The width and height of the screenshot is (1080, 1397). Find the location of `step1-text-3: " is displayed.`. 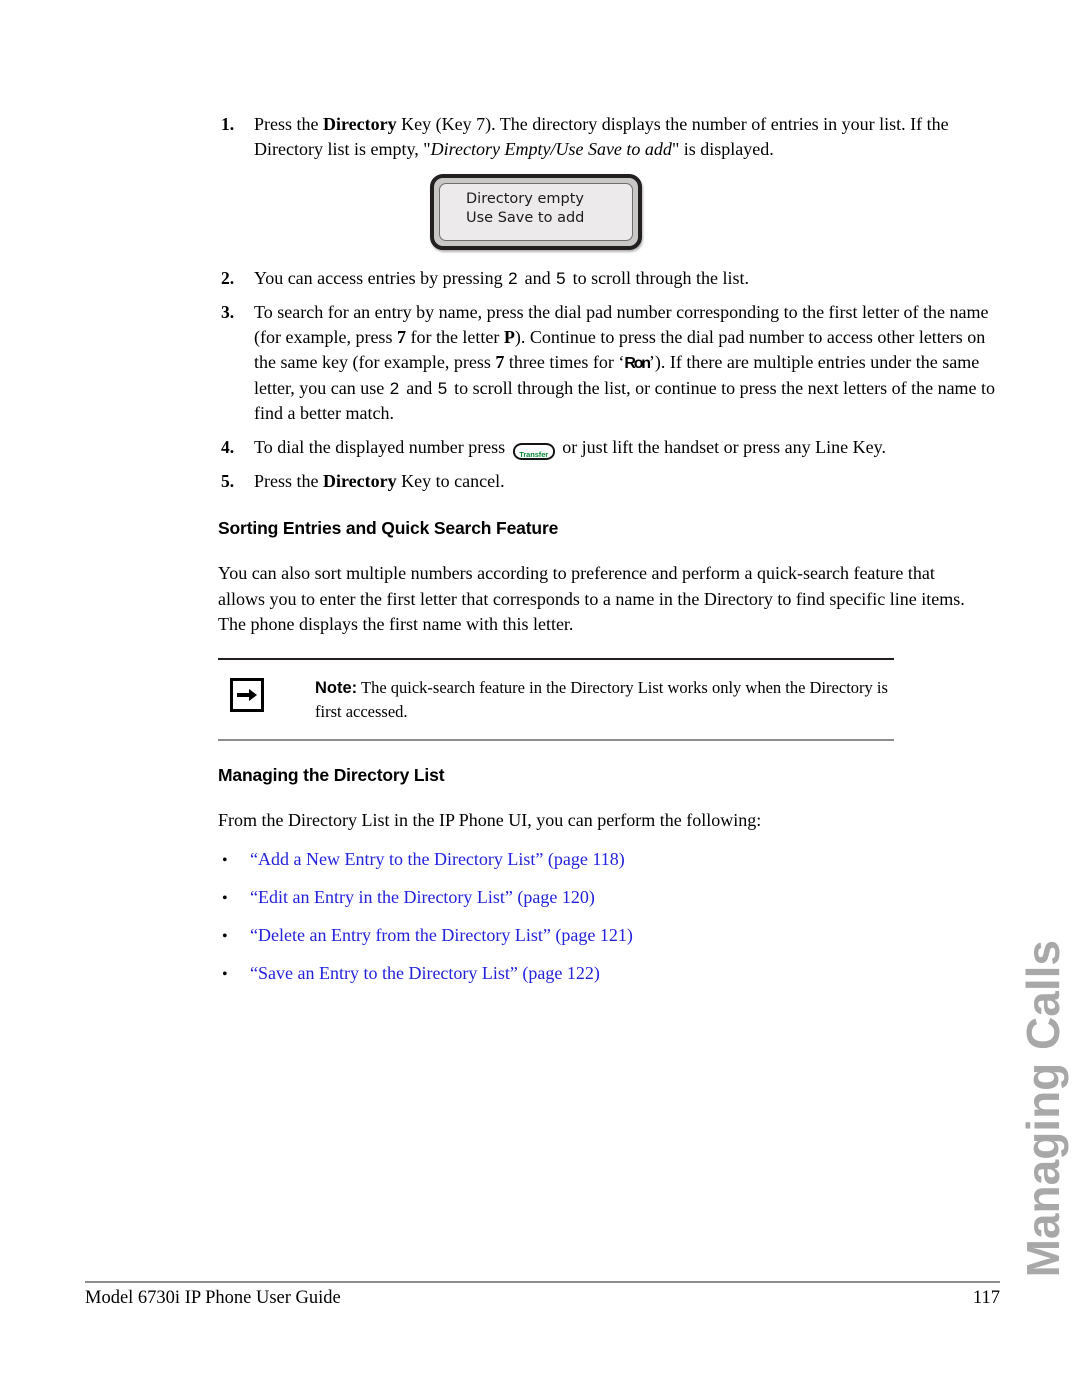

step1-text-3: " is displayed. is located at coordinates (722, 149).